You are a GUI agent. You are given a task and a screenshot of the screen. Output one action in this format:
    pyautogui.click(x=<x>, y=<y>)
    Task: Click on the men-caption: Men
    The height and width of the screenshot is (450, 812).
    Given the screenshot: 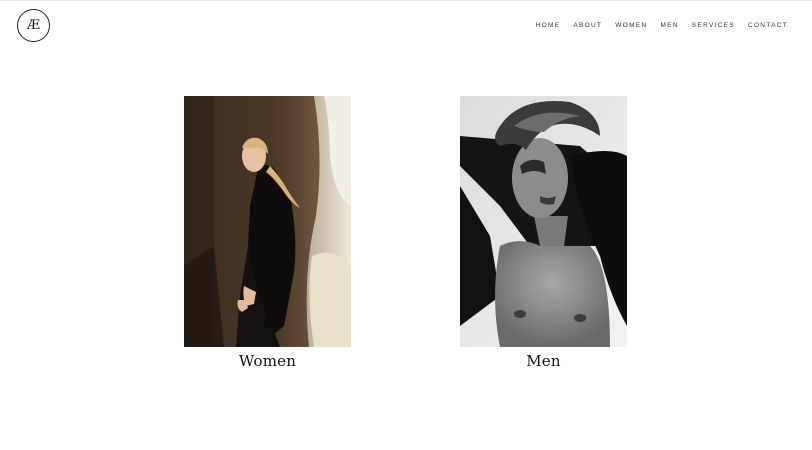 What is the action you would take?
    pyautogui.click(x=543, y=361)
    